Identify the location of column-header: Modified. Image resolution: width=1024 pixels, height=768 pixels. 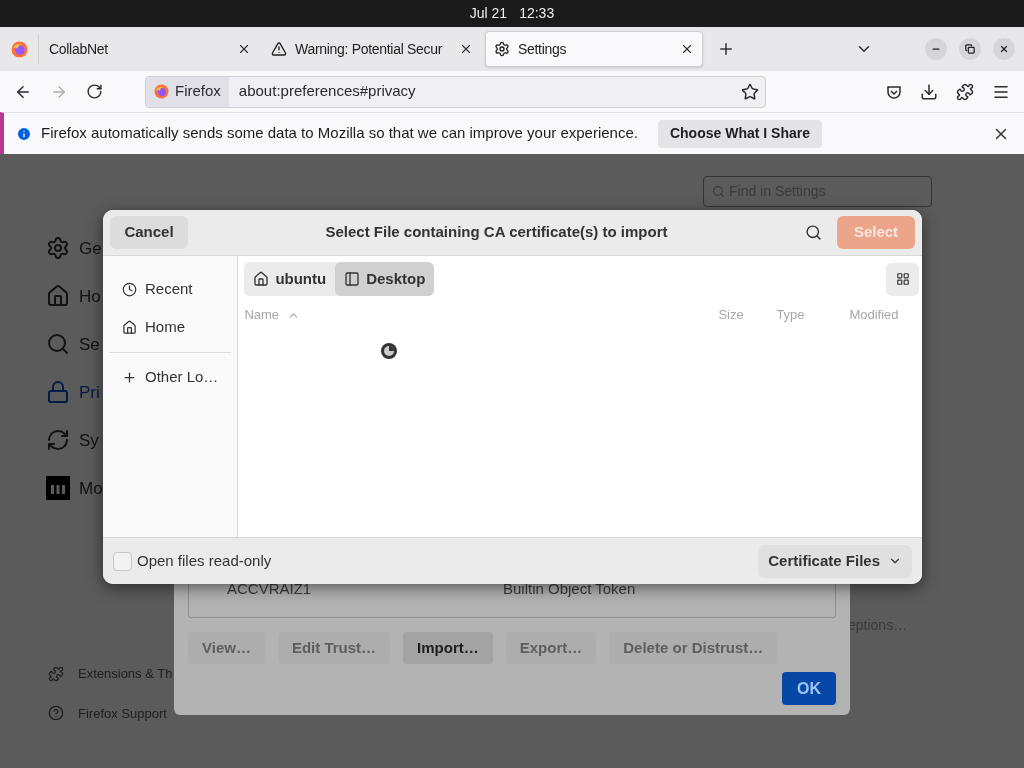
(884, 315).